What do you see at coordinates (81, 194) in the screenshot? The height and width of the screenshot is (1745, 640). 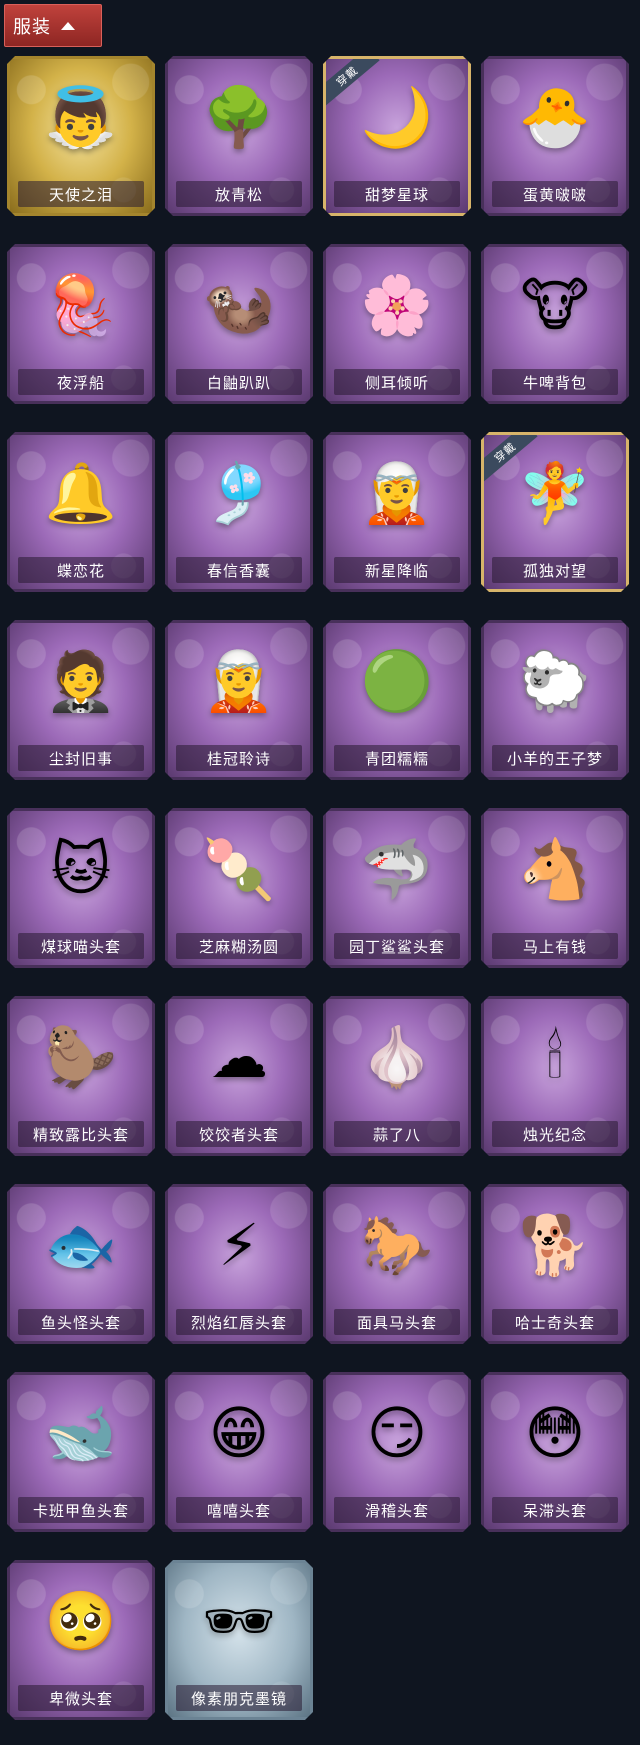 I see `item-name: 天使之泪` at bounding box center [81, 194].